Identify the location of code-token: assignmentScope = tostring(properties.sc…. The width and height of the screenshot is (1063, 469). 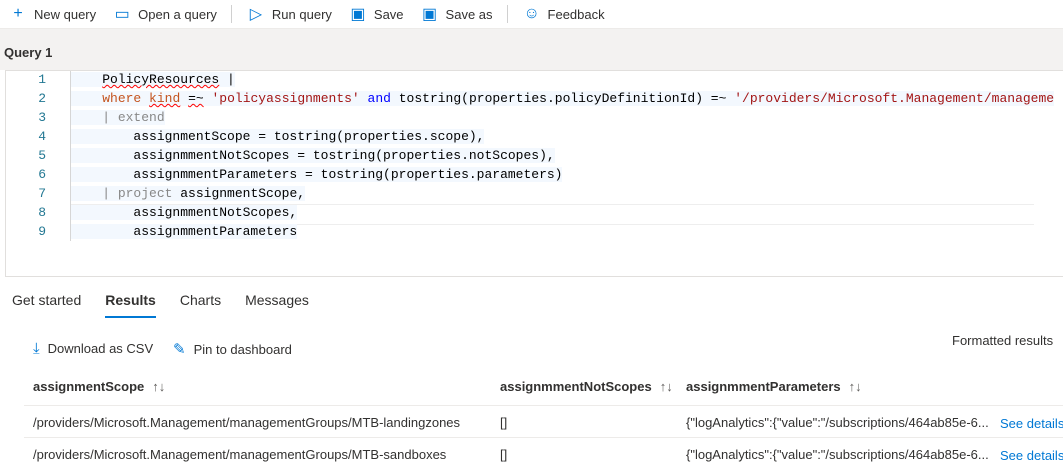
(278, 136).